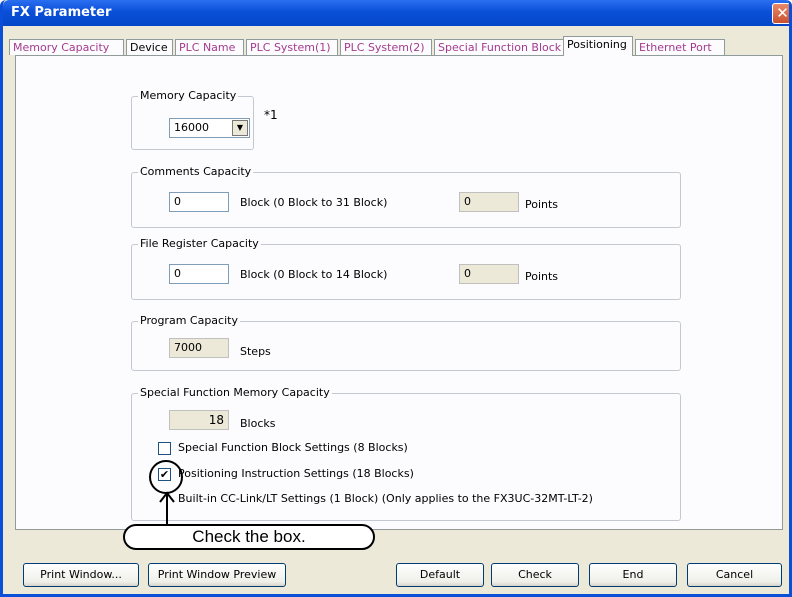 The image size is (792, 597). Describe the element at coordinates (292, 47) in the screenshot. I see `tab-plc-system-1: PLC System(1)` at that location.